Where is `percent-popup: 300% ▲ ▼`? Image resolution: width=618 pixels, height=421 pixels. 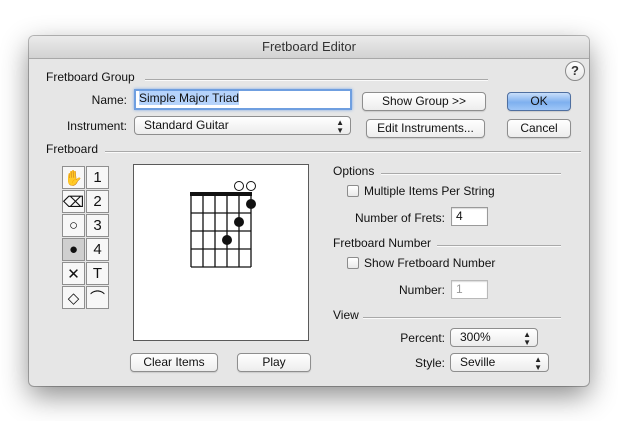 percent-popup: 300% ▲ ▼ is located at coordinates (494, 337).